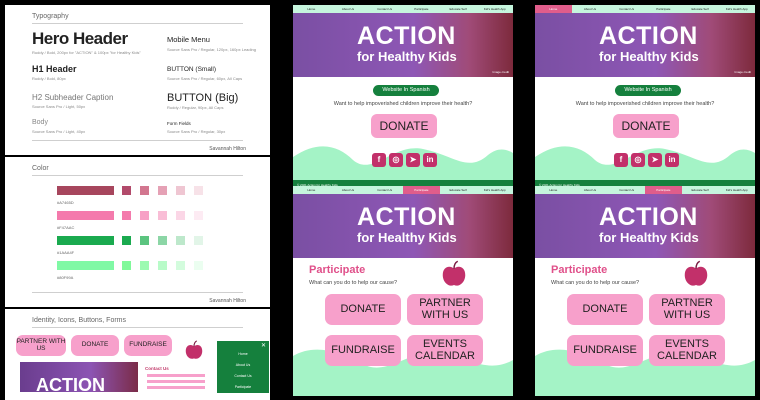 This screenshot has width=760, height=400. What do you see at coordinates (243, 354) in the screenshot?
I see `mobile-menu-item: Home` at bounding box center [243, 354].